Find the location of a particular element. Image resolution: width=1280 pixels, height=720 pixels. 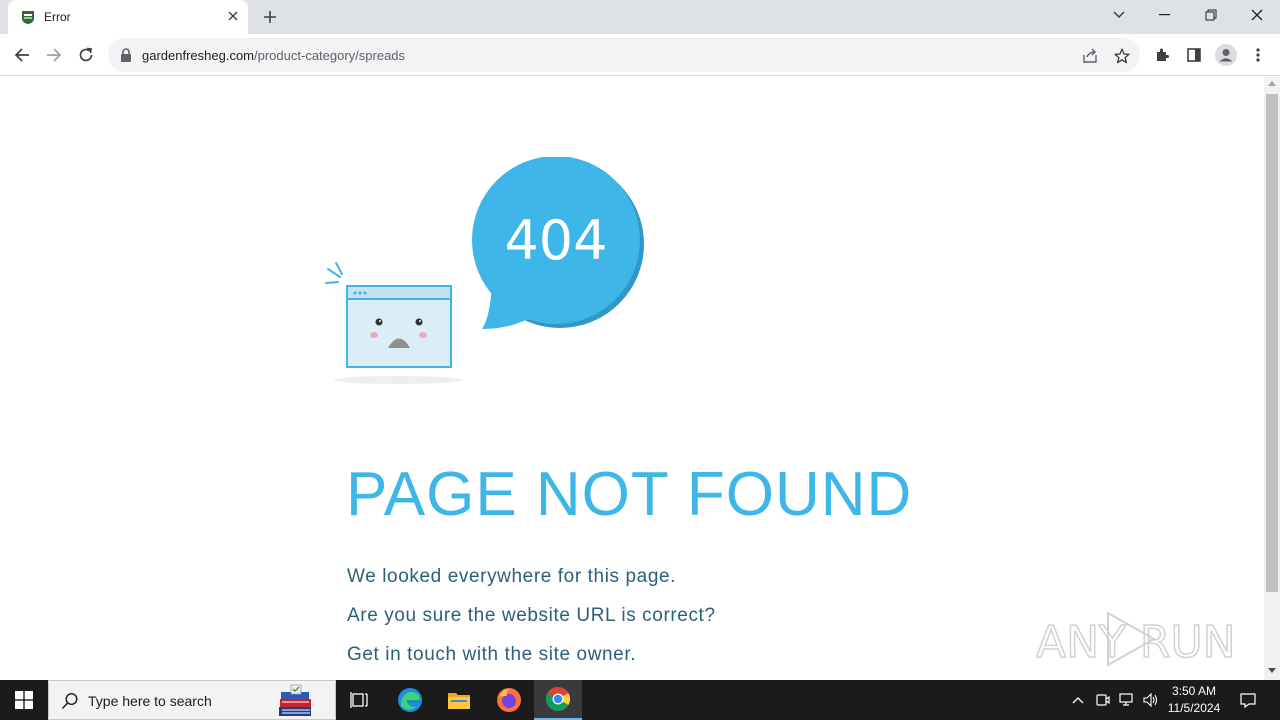

lock-icon is located at coordinates (126, 55).